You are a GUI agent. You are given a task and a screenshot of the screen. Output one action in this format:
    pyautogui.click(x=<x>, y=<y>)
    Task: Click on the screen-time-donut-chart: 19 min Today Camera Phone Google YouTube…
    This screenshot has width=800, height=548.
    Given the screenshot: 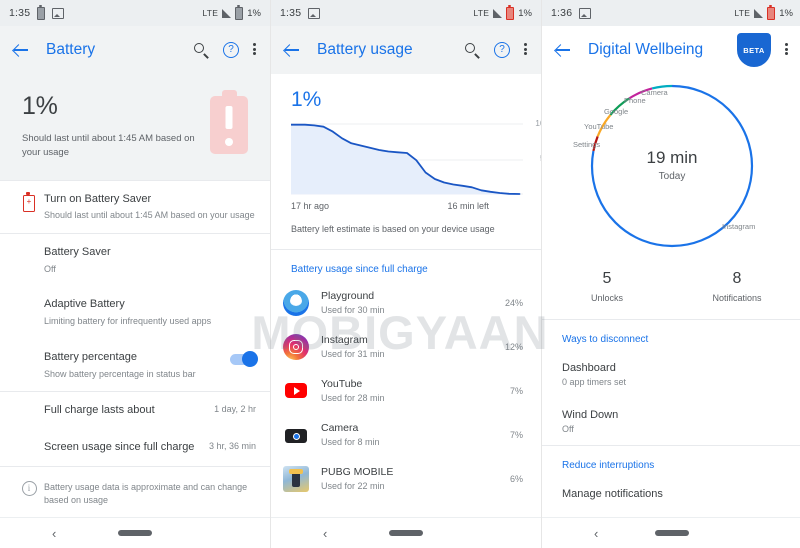 What is the action you would take?
    pyautogui.click(x=671, y=172)
    